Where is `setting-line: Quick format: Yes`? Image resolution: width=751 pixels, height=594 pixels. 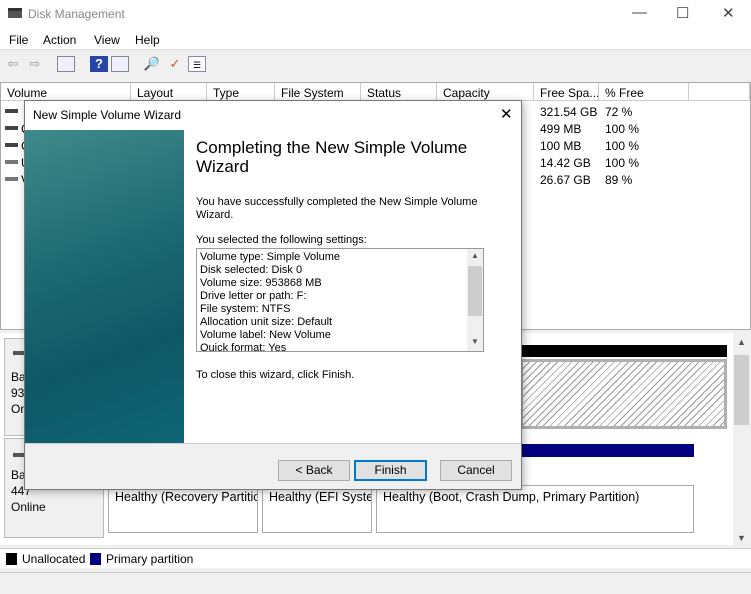 setting-line: Quick format: Yes is located at coordinates (243, 347).